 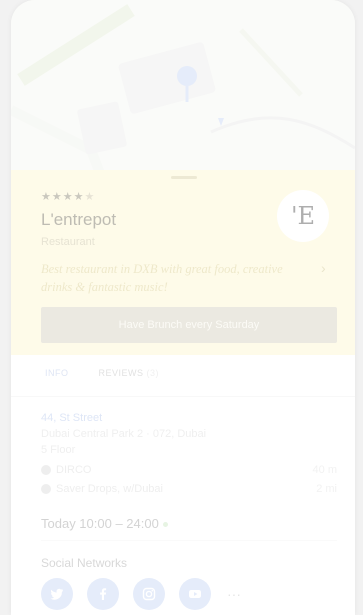 I want to click on facebook-button, so click(x=103, y=594).